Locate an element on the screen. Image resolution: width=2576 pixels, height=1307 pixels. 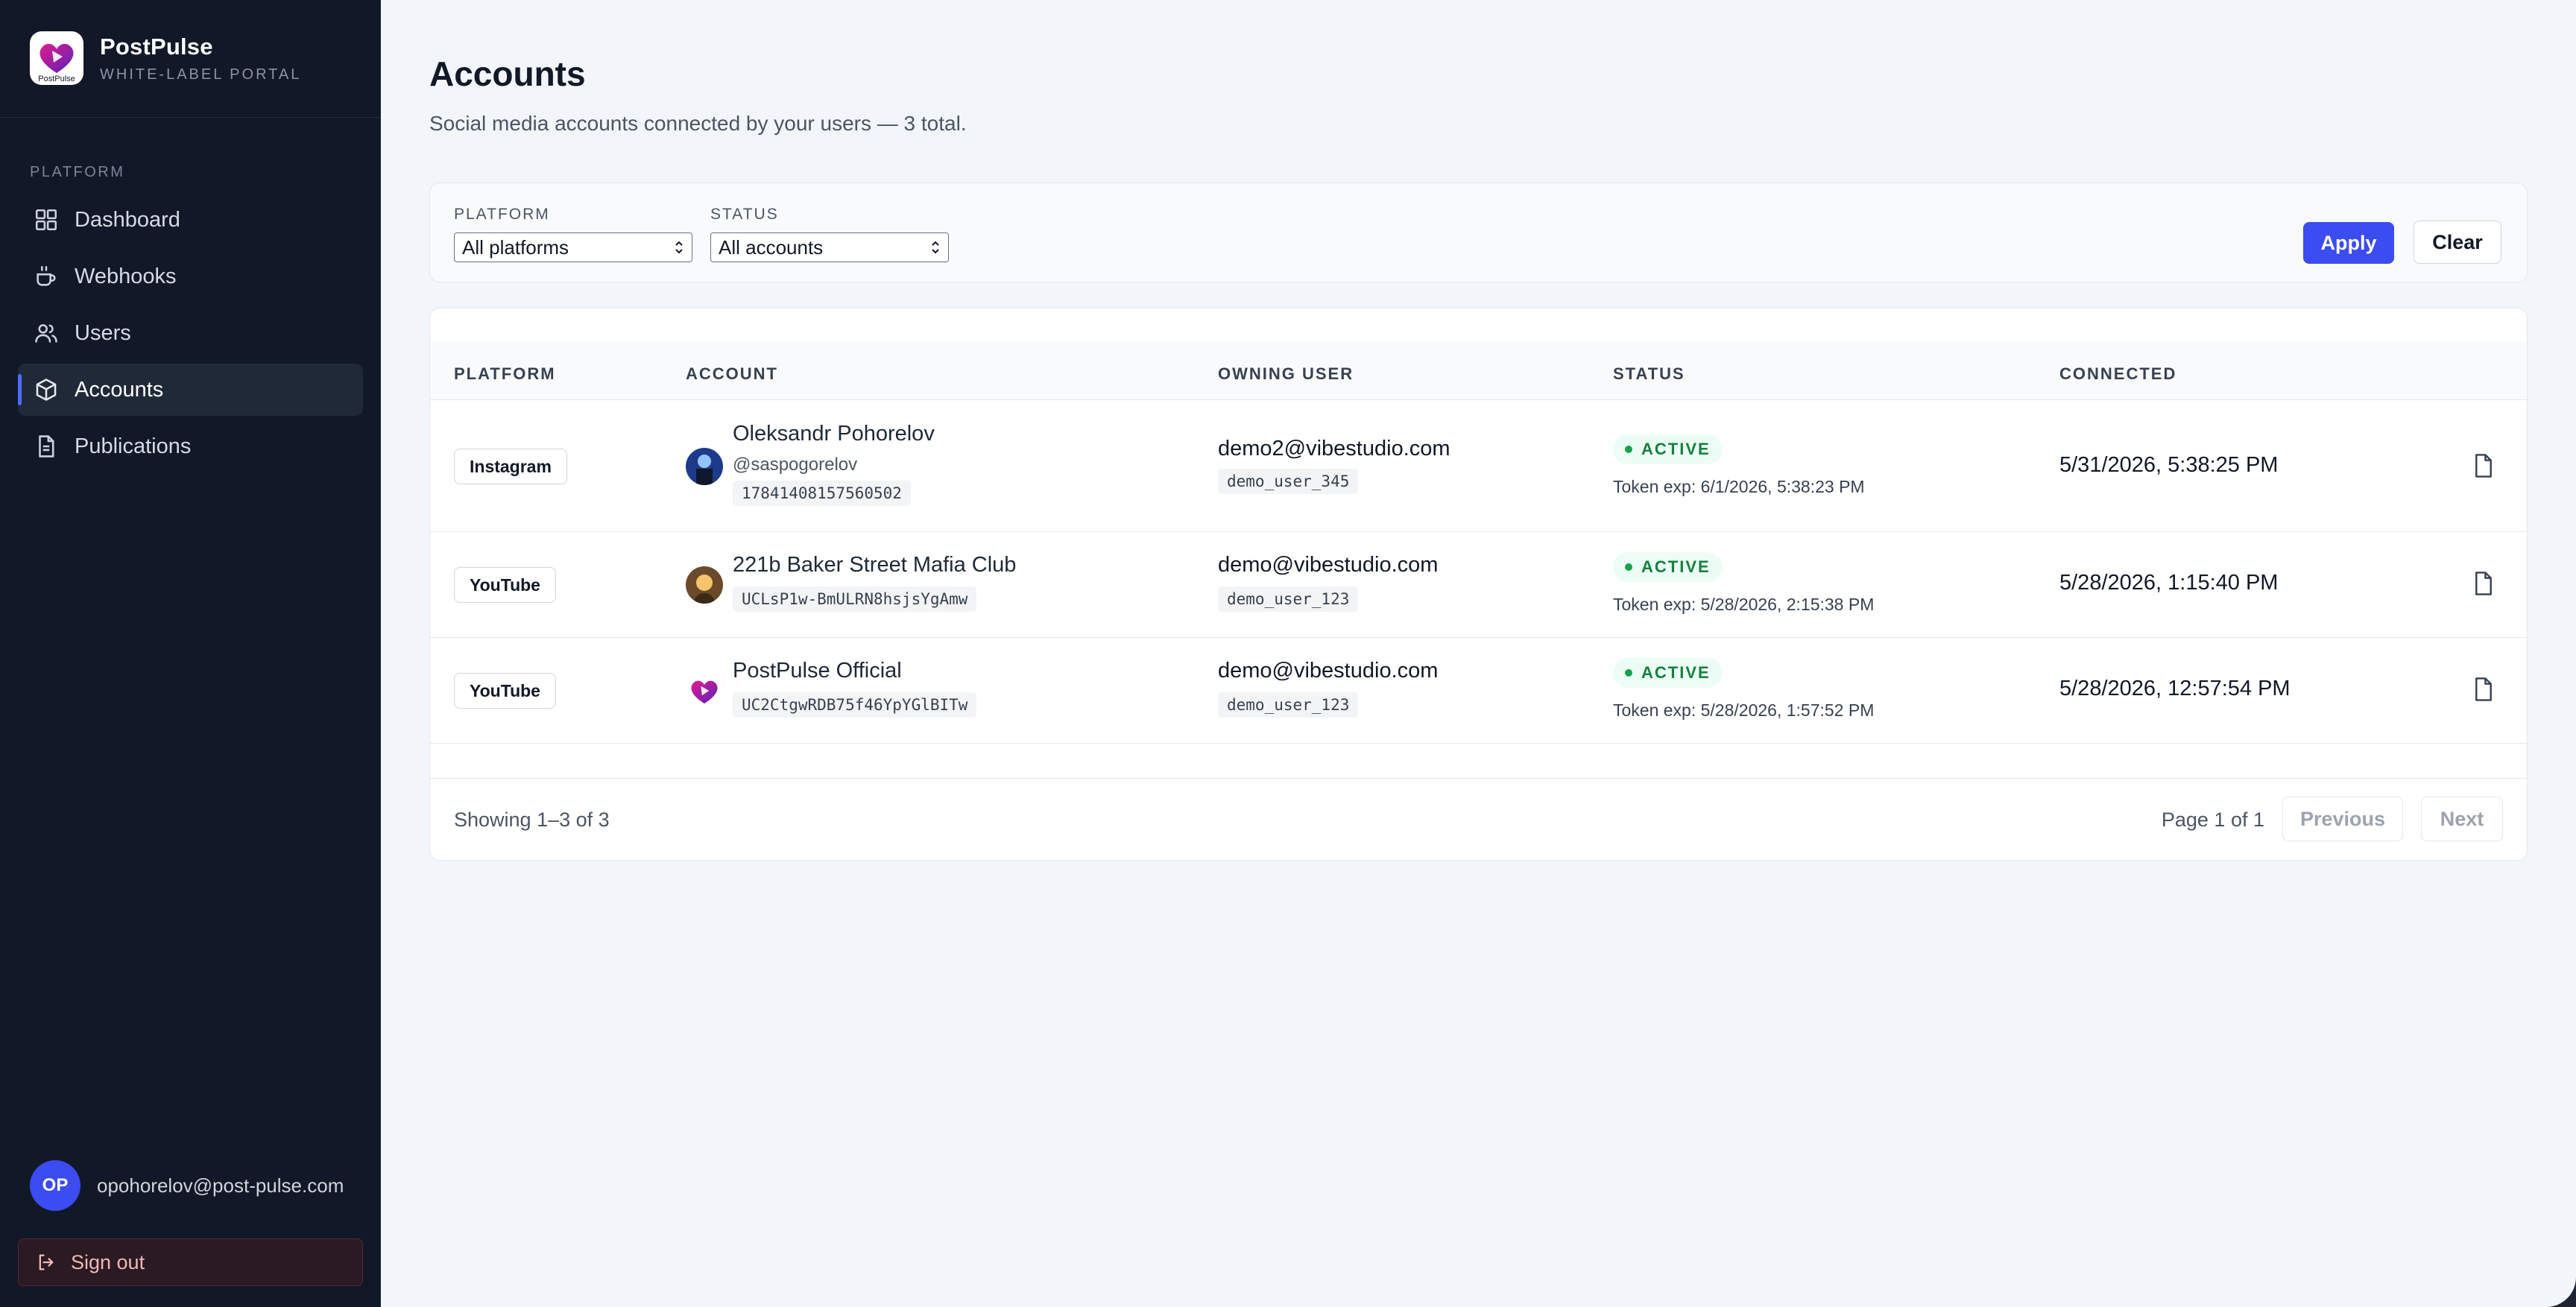
brand: PostPulse PostPulse WHITE-LABEL PORTAL is located at coordinates (165, 58).